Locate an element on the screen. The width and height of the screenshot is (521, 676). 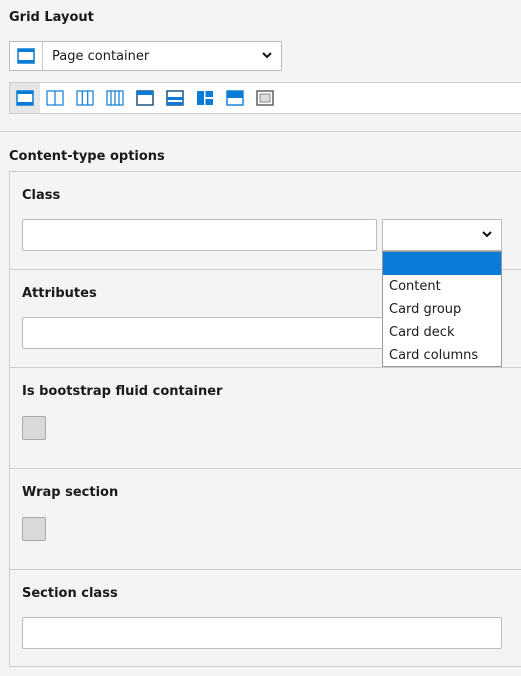
horizontal-split-icon is located at coordinates (175, 98).